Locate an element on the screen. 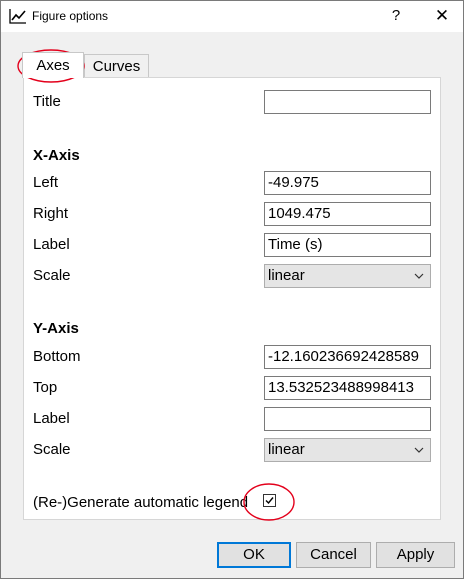 The image size is (464, 579). x-label-field: Time (s) is located at coordinates (347, 245).